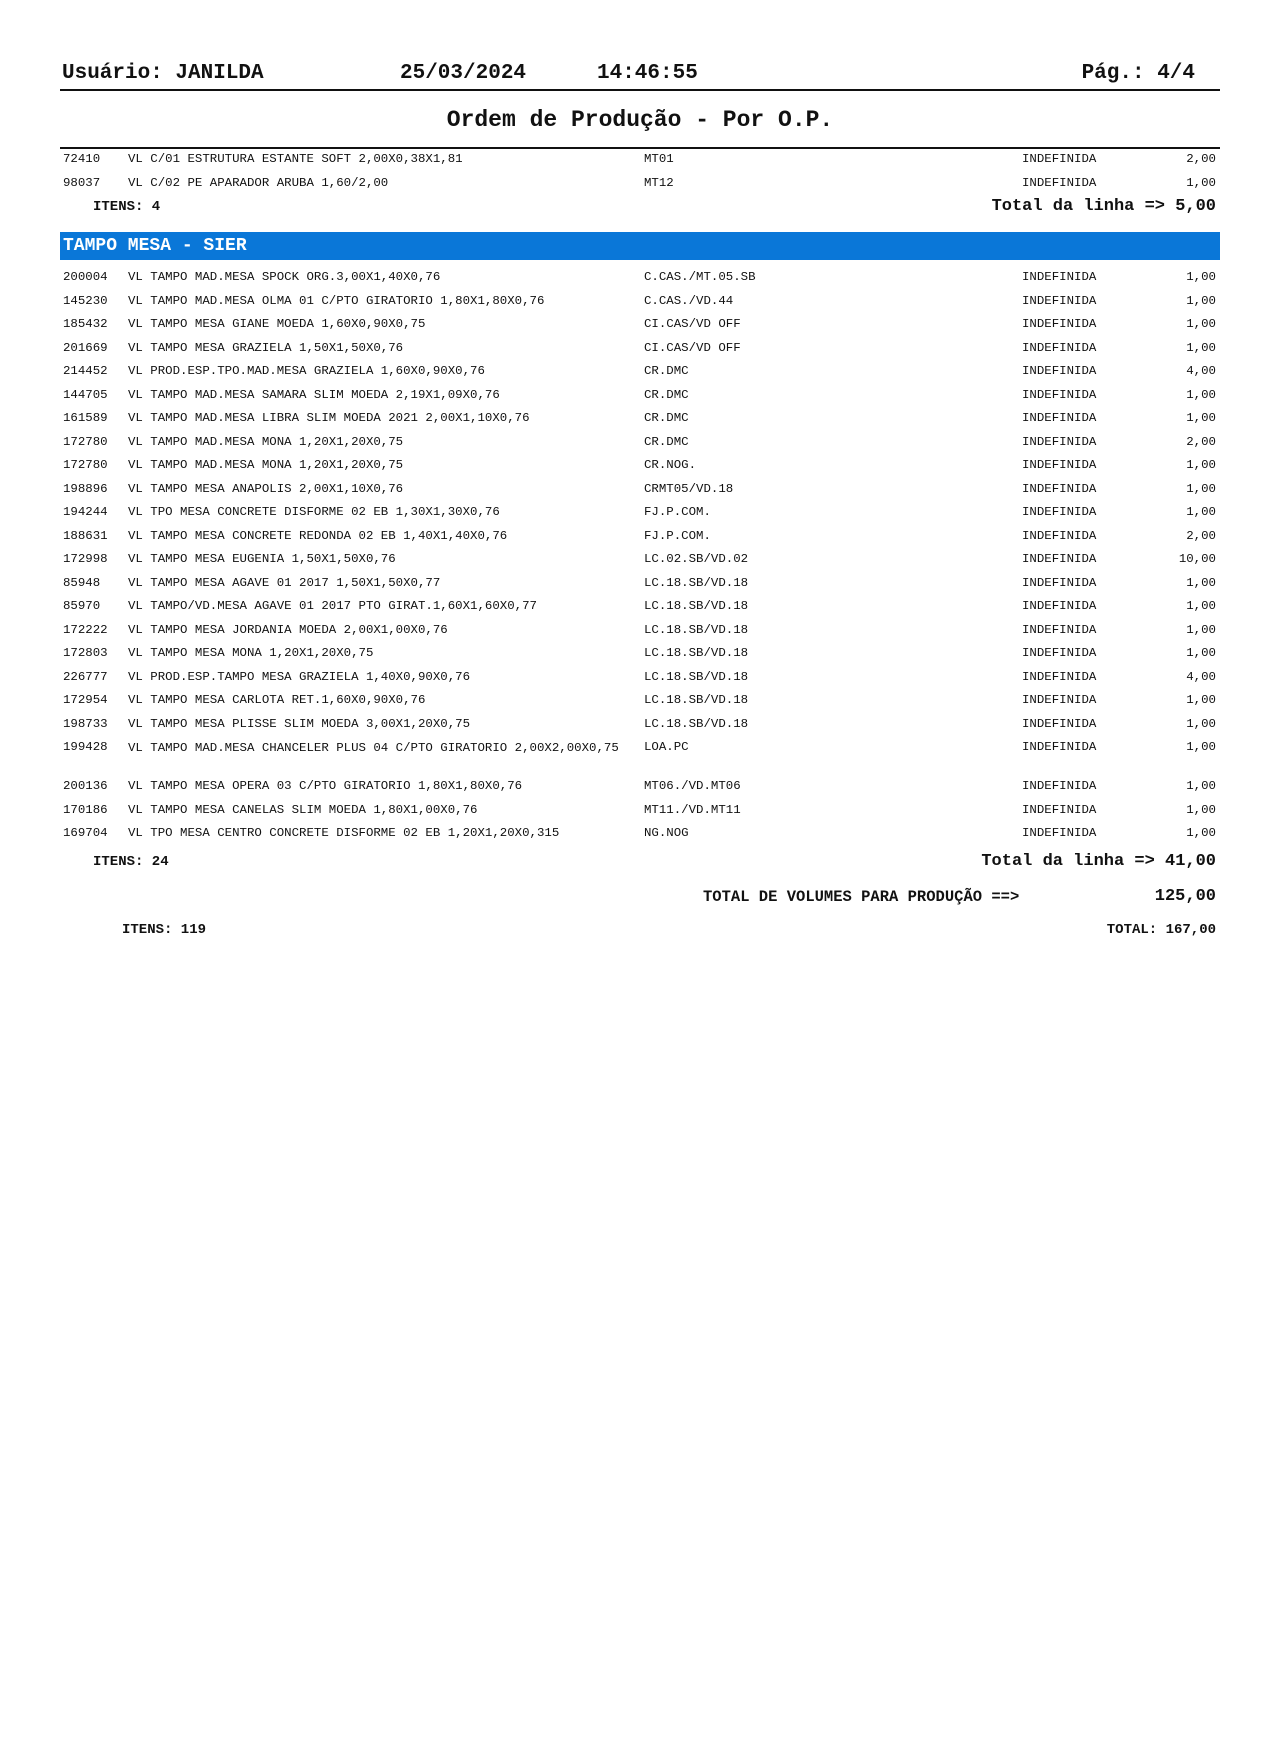 This screenshot has height=1755, width=1275. Describe the element at coordinates (640, 246) in the screenshot. I see `group-header: TAMPO MESA - SIER` at that location.